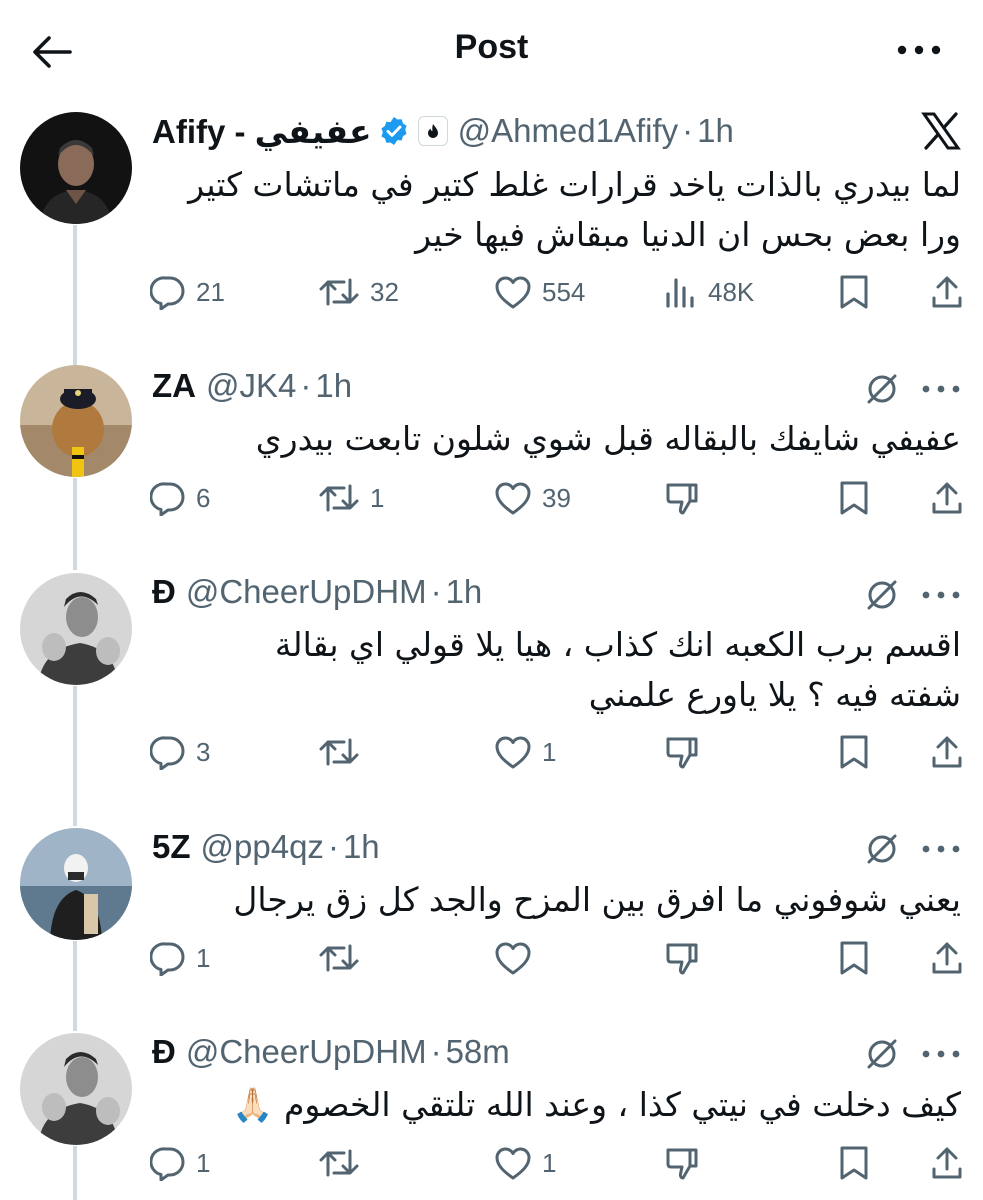 The image size is (983, 1200). Describe the element at coordinates (491, 47) in the screenshot. I see `page-title: Post` at that location.